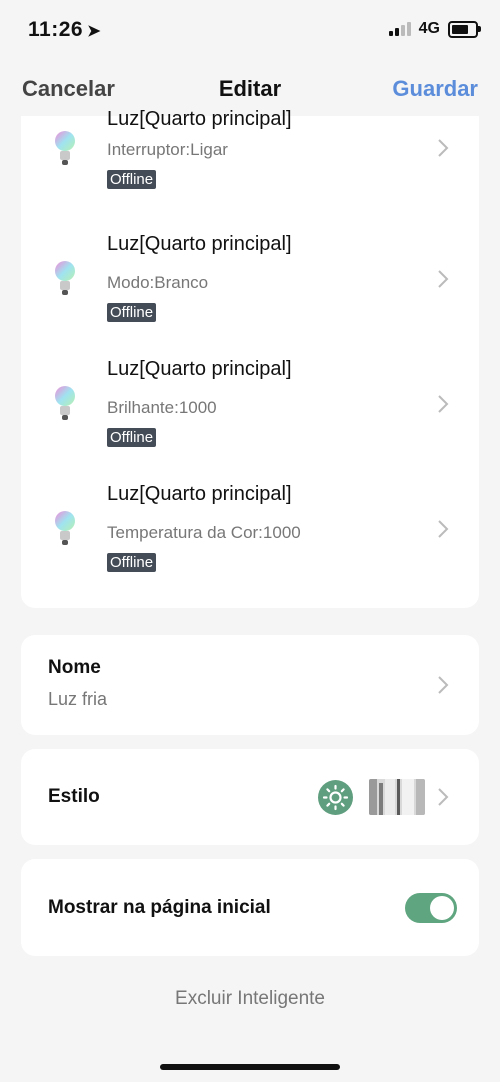  Describe the element at coordinates (94, 31) in the screenshot. I see `location-arrow-icon: ➤` at that location.